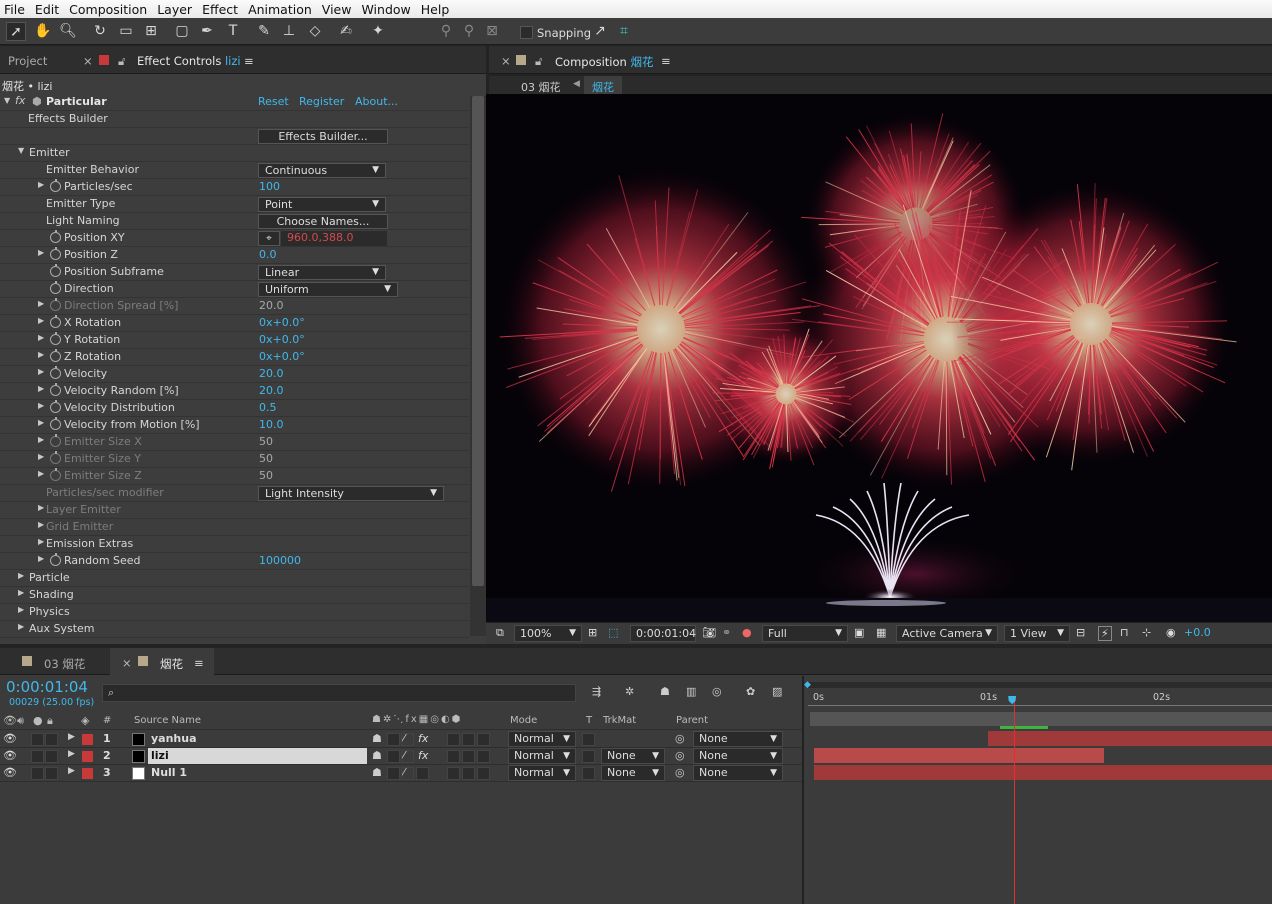 This screenshot has width=1272, height=904. I want to click on world-axis-icon: ⚲, so click(469, 31).